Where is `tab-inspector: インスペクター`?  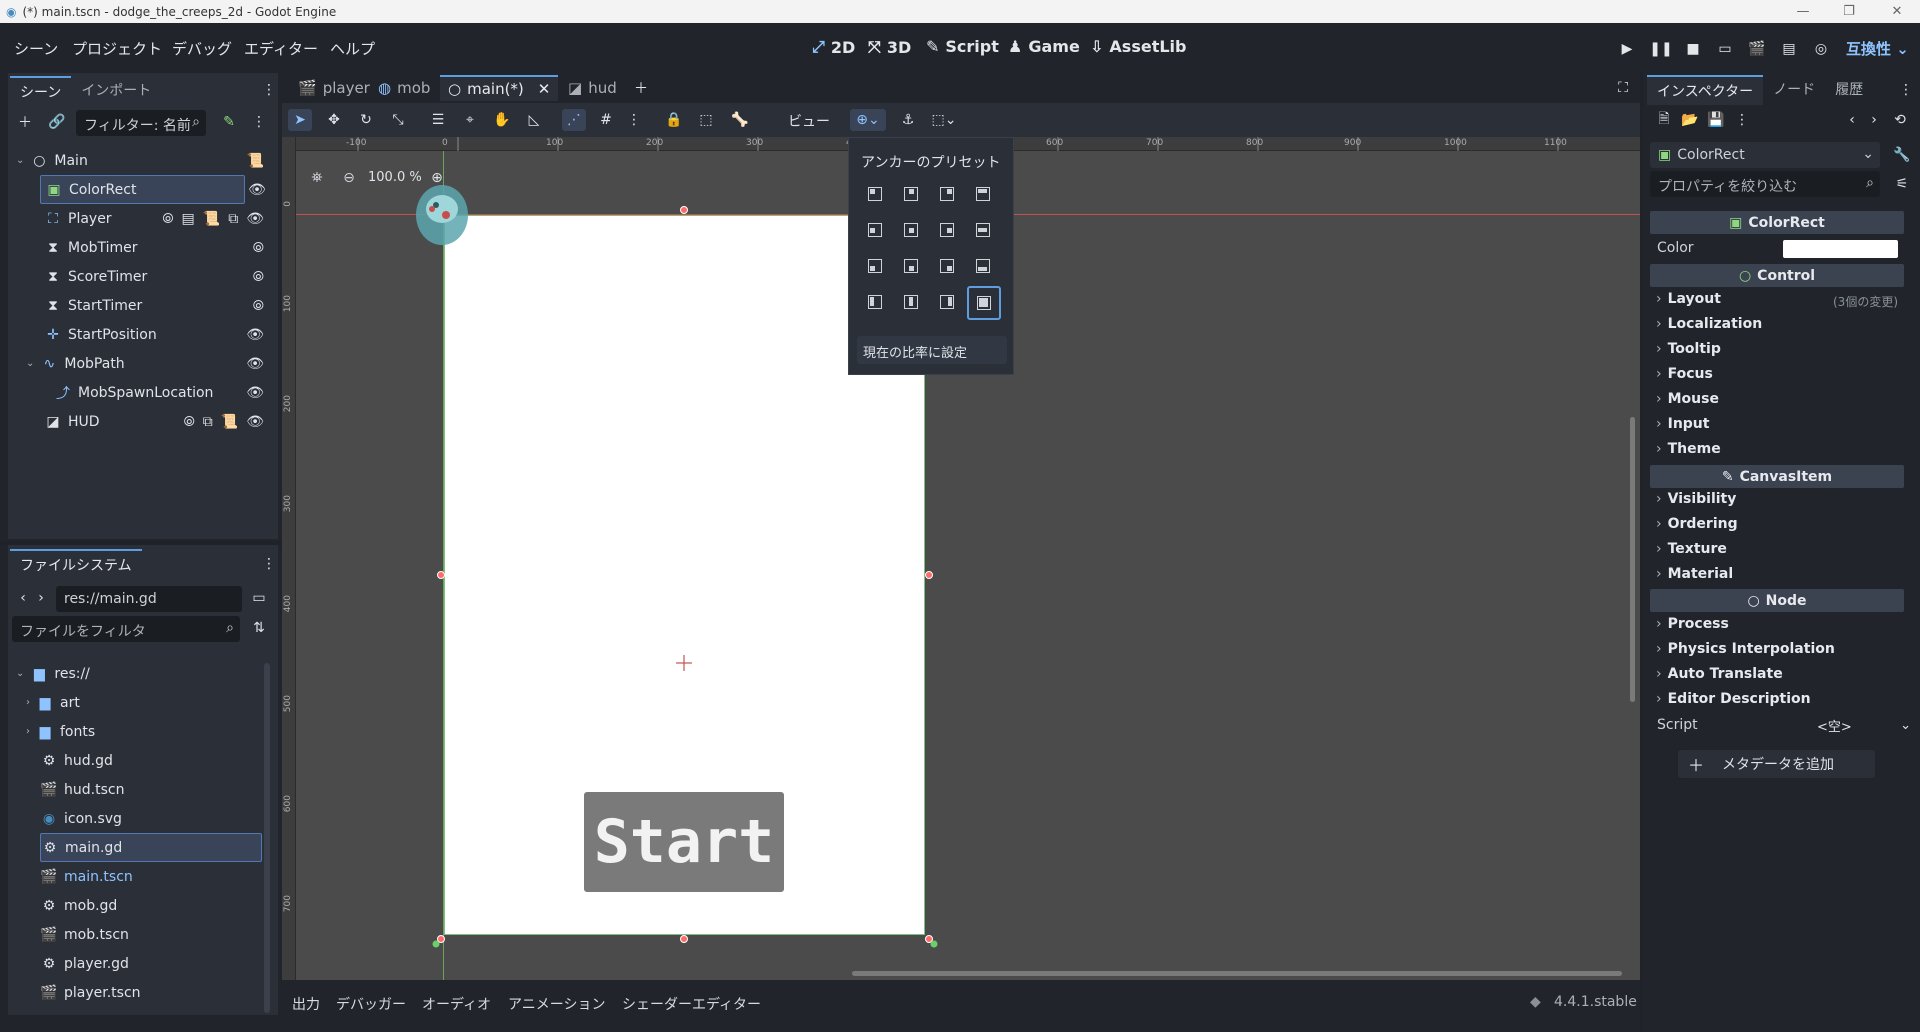
tab-inspector: インスペクター is located at coordinates (1705, 90).